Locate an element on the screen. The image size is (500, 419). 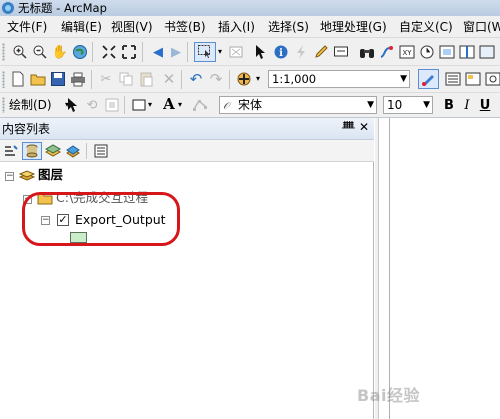
search-window-icon is located at coordinates (492, 79).